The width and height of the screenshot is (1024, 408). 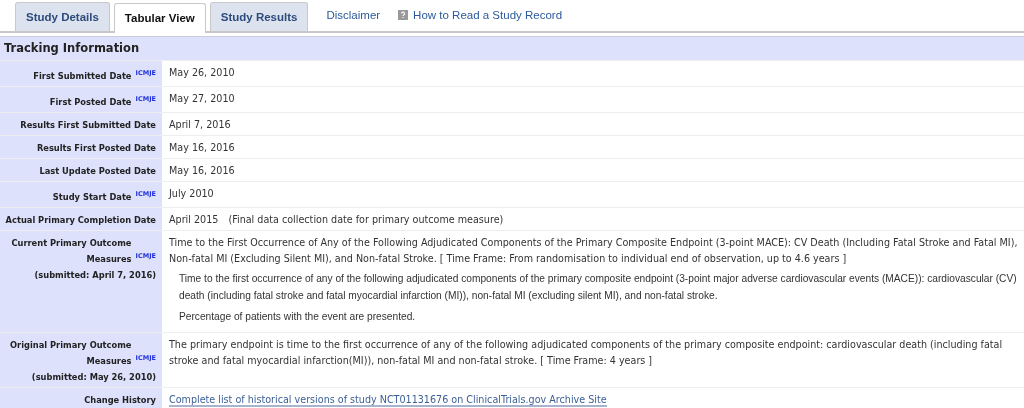 I want to click on field-label: First Submitted Date, so click(x=82, y=76).